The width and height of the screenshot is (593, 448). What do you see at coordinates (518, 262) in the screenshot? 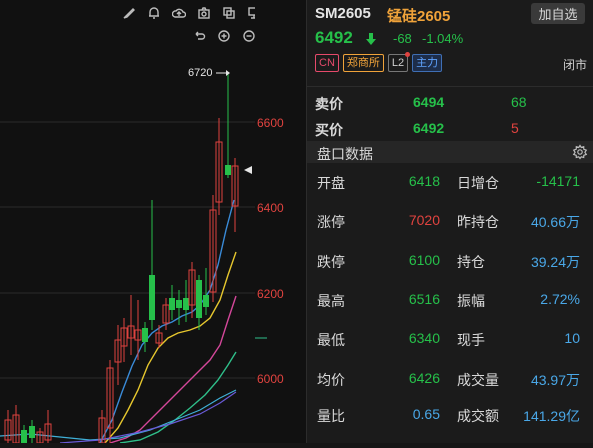
I see `stat-cell: 持仓 39.24万` at bounding box center [518, 262].